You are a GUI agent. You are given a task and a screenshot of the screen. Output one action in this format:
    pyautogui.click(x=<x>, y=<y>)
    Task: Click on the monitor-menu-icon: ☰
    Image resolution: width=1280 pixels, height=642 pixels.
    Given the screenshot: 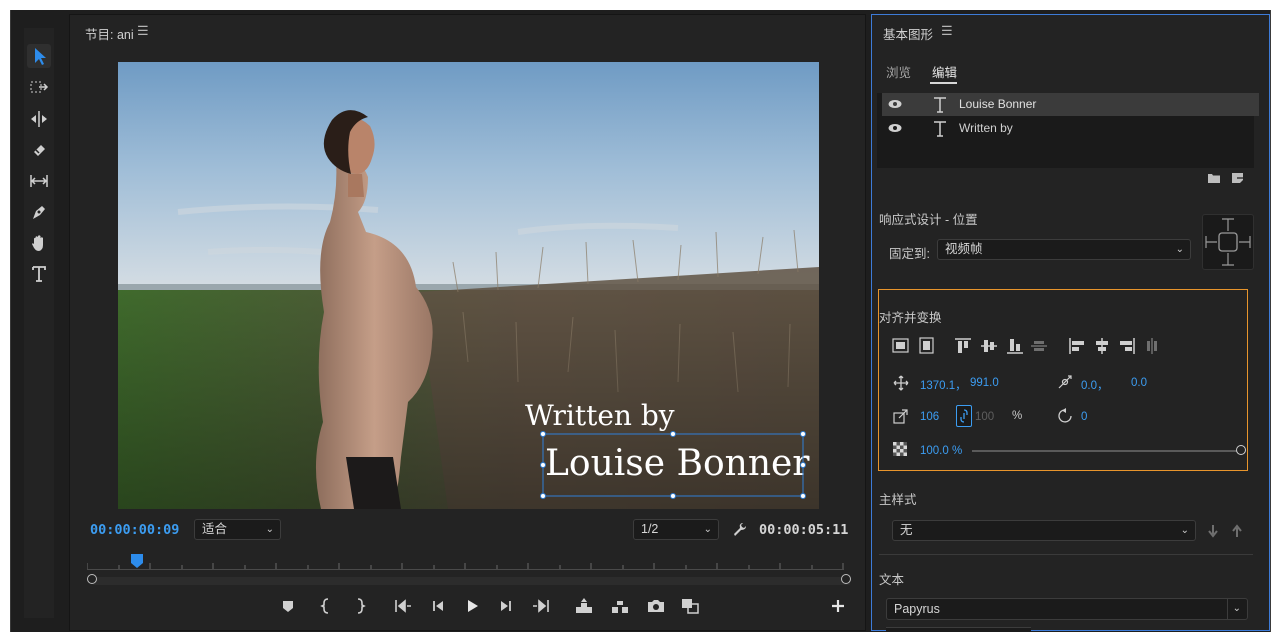 What is the action you would take?
    pyautogui.click(x=143, y=31)
    